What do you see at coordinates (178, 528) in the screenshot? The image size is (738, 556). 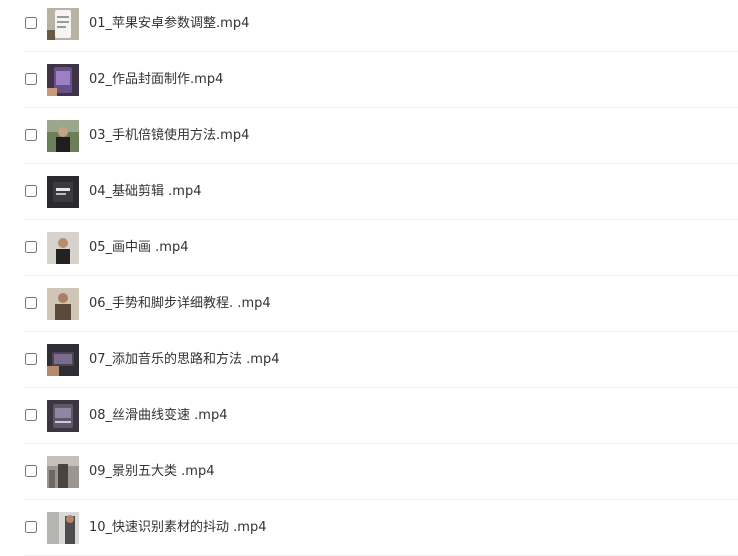 I see `file-name: 10_快速识别素材的抖动 .mp4` at bounding box center [178, 528].